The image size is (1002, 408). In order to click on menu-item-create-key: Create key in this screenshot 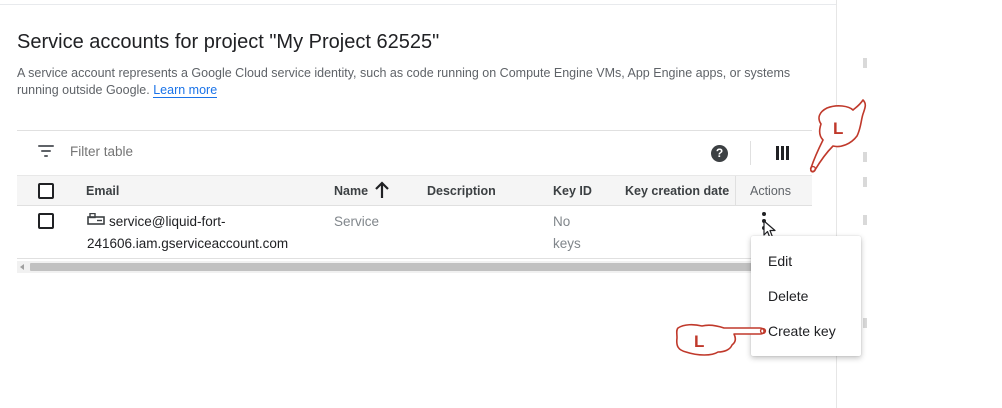, I will do `click(802, 331)`.